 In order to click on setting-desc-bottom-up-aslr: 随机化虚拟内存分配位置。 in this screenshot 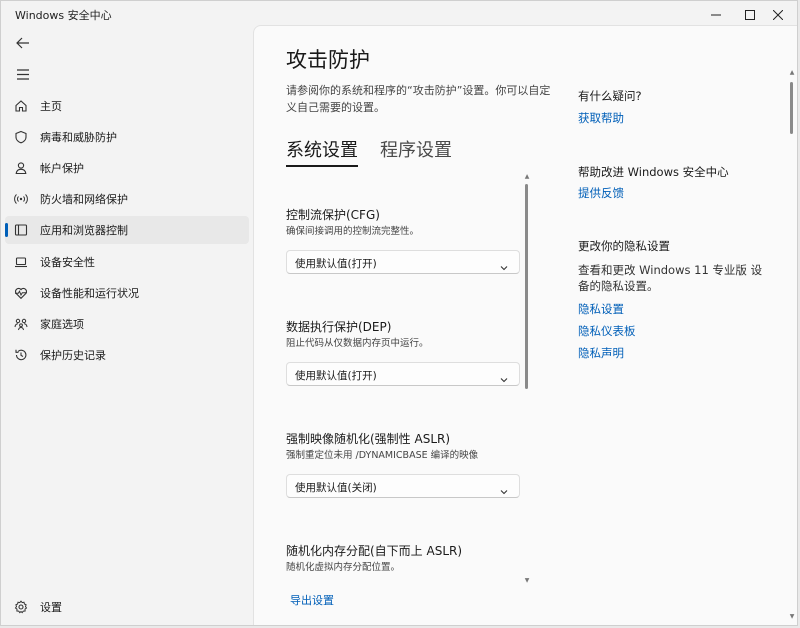, I will do `click(343, 567)`.